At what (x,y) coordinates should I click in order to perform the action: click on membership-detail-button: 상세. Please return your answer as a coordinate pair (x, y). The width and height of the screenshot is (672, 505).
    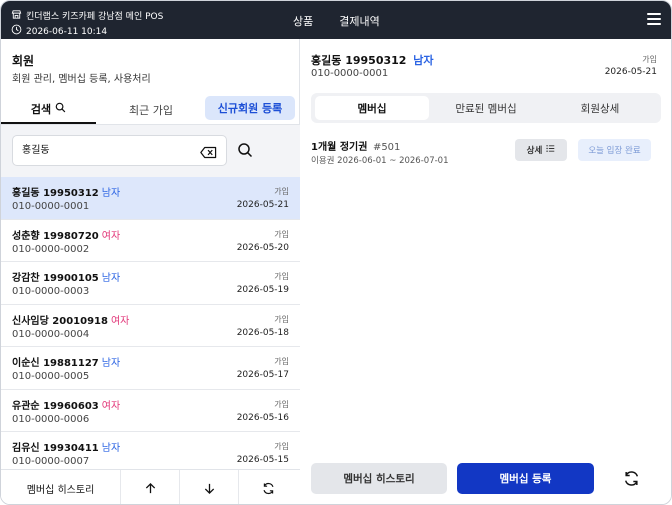
    Looking at the image, I should click on (541, 150).